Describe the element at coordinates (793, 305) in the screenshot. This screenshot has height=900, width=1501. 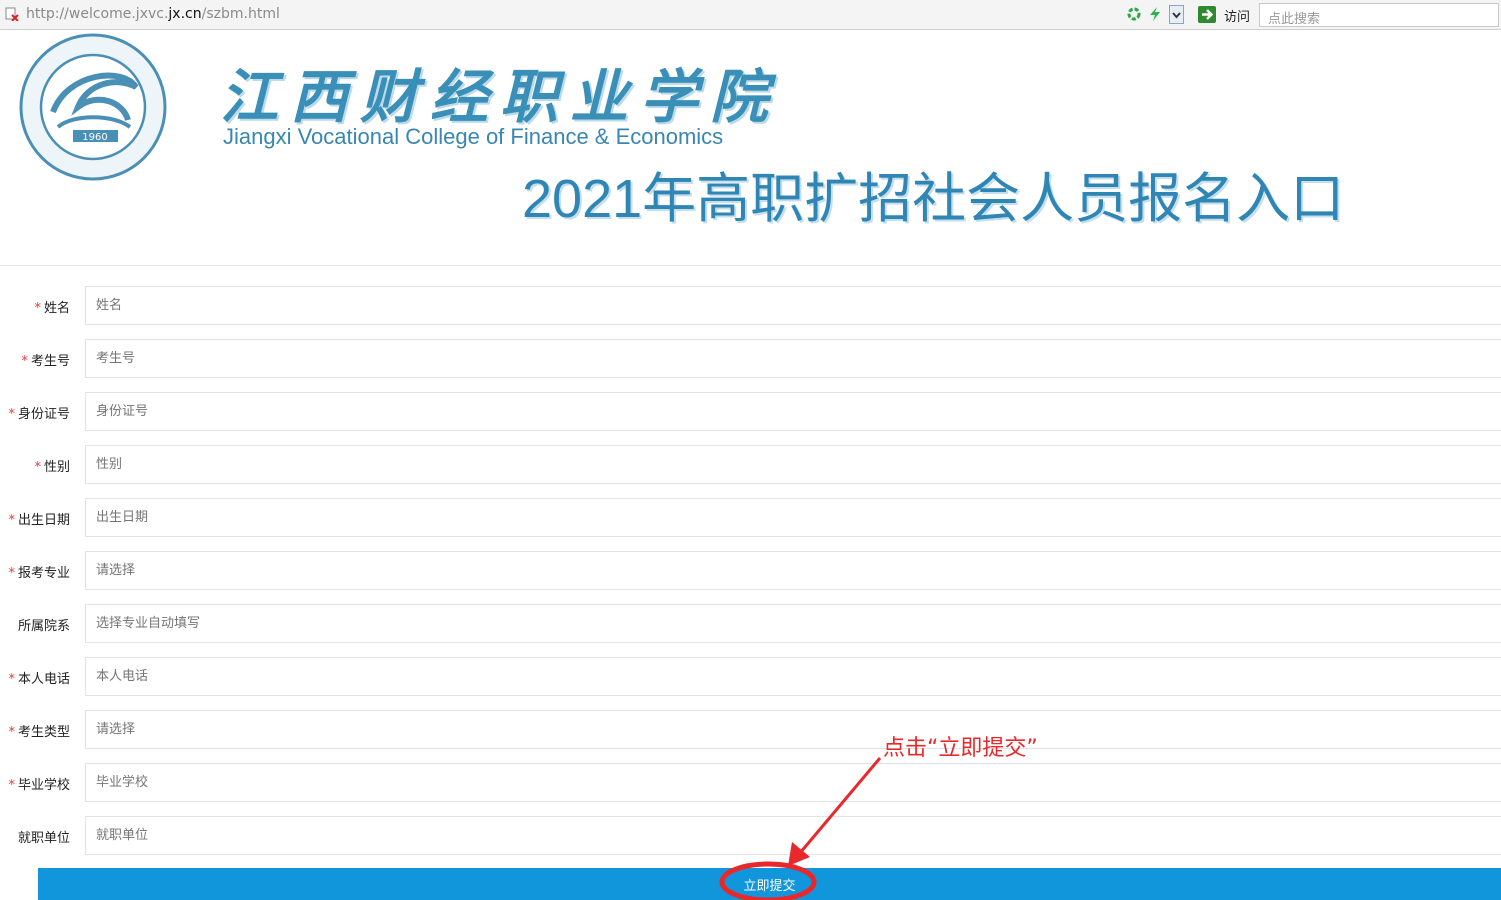
I see `name-input` at that location.